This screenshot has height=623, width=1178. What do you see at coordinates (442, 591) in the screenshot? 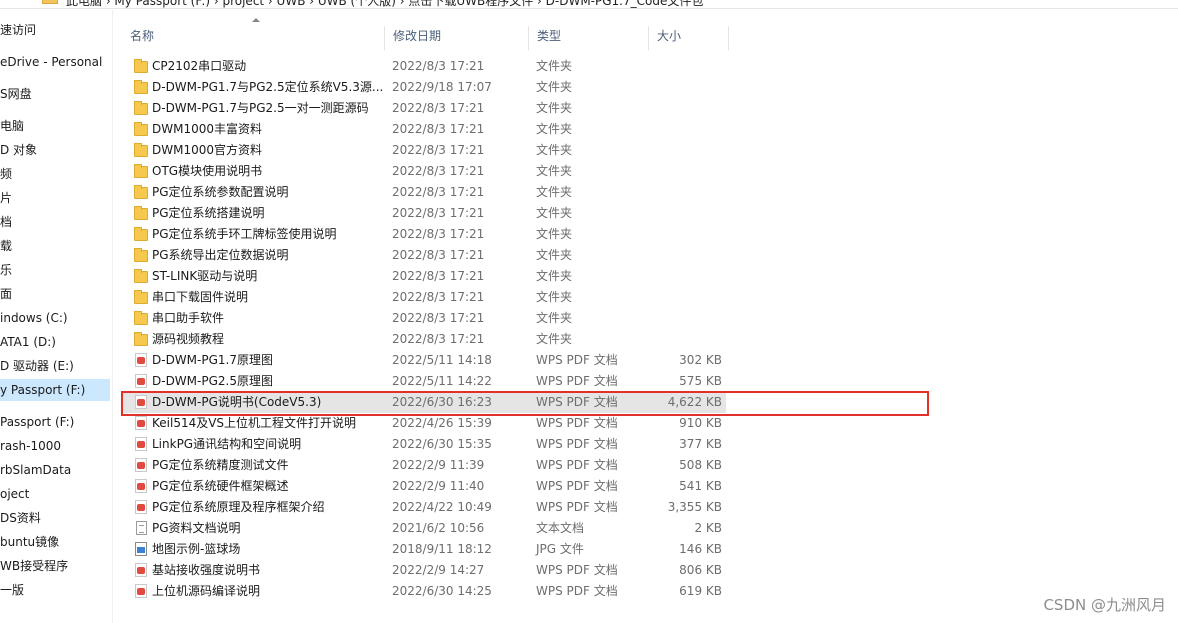
I see `file-date: 2022/6/30 14:25` at bounding box center [442, 591].